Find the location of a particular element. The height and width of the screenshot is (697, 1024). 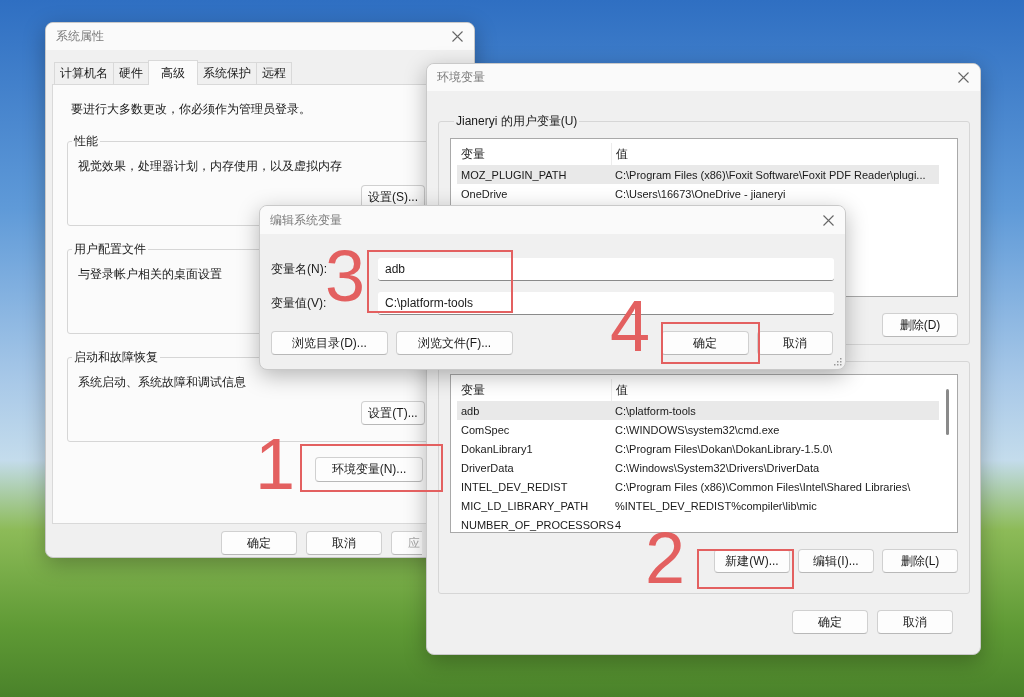

group-title: 用户配置文件 is located at coordinates (110, 249).